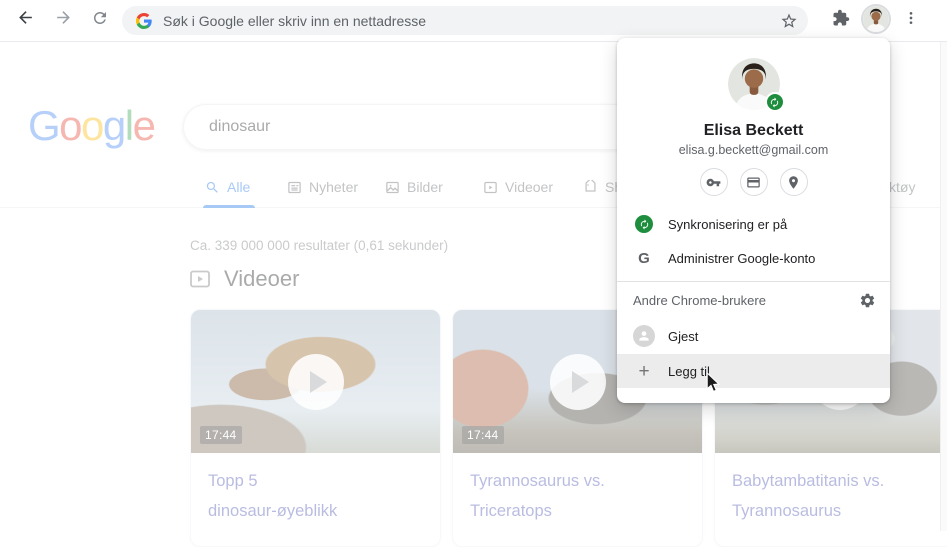 The width and height of the screenshot is (947, 547). I want to click on forward-button, so click(63, 20).